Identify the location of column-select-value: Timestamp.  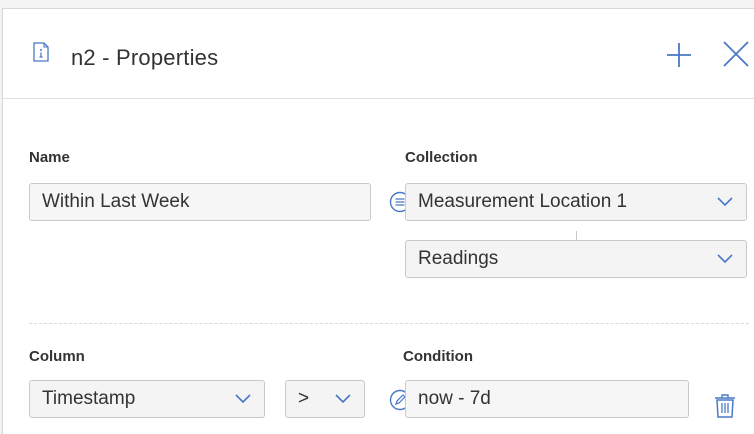
(89, 398).